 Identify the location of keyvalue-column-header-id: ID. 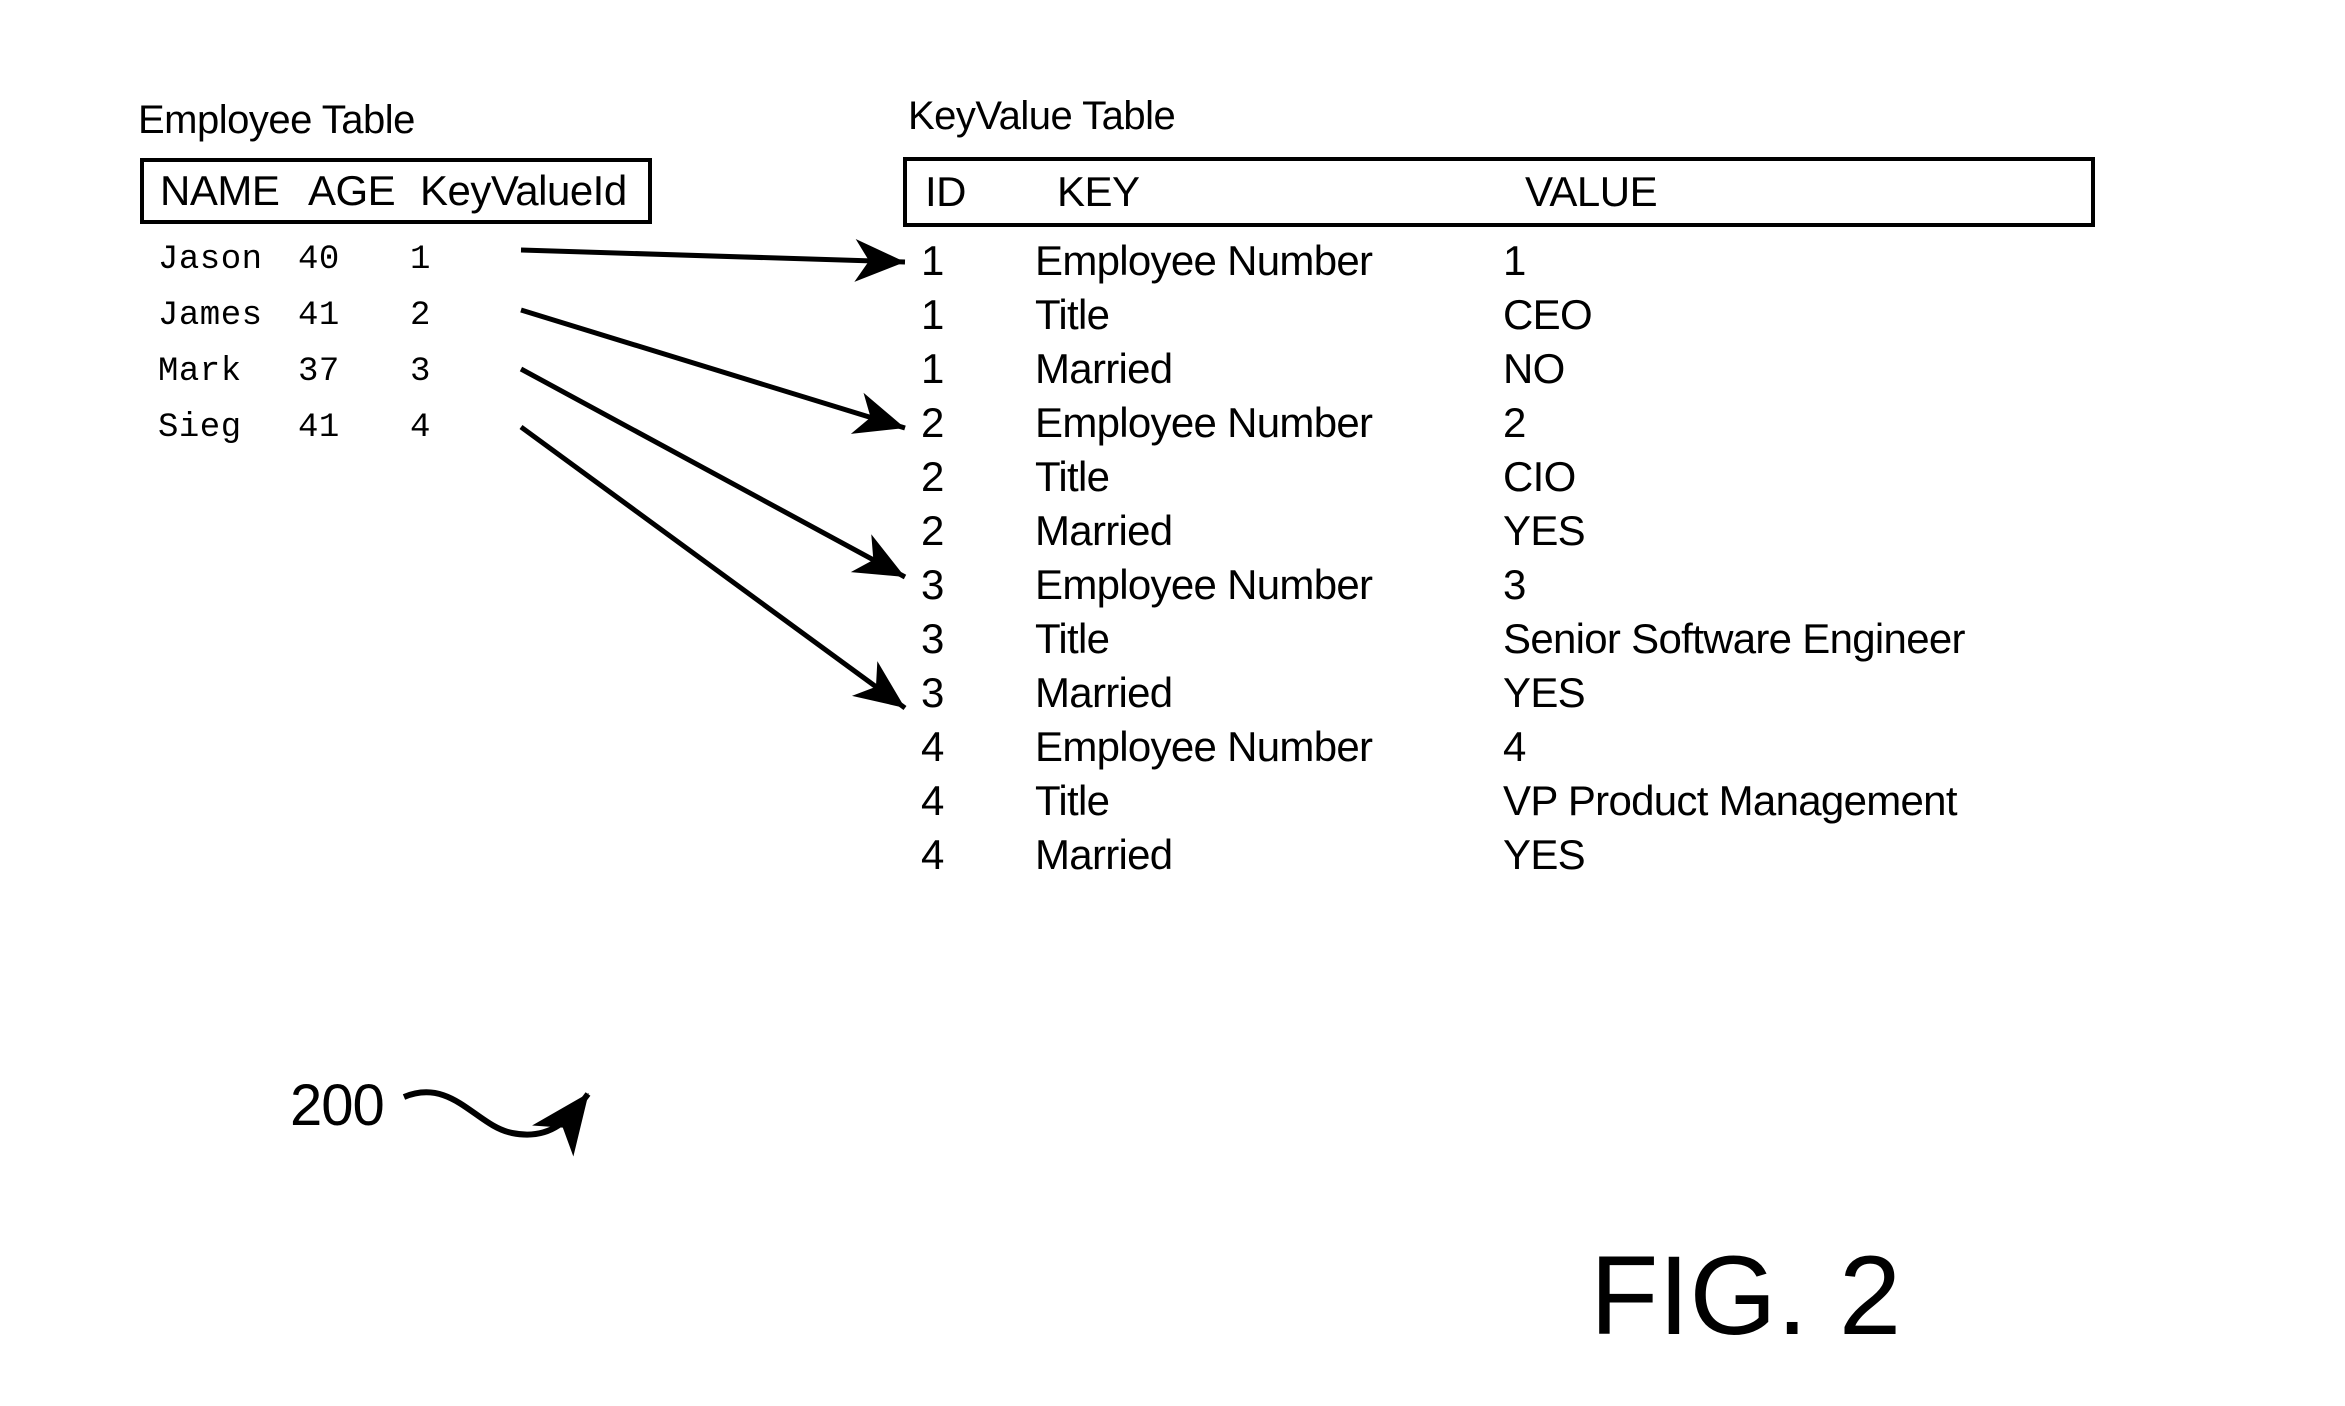
(946, 191).